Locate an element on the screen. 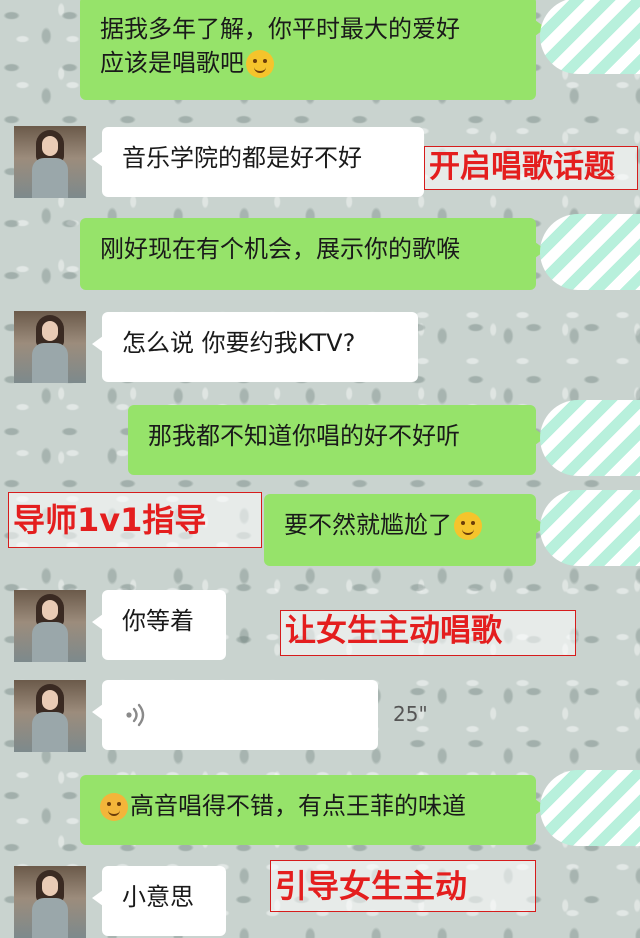 The image size is (640, 938). voice-wave-icon is located at coordinates (135, 715).